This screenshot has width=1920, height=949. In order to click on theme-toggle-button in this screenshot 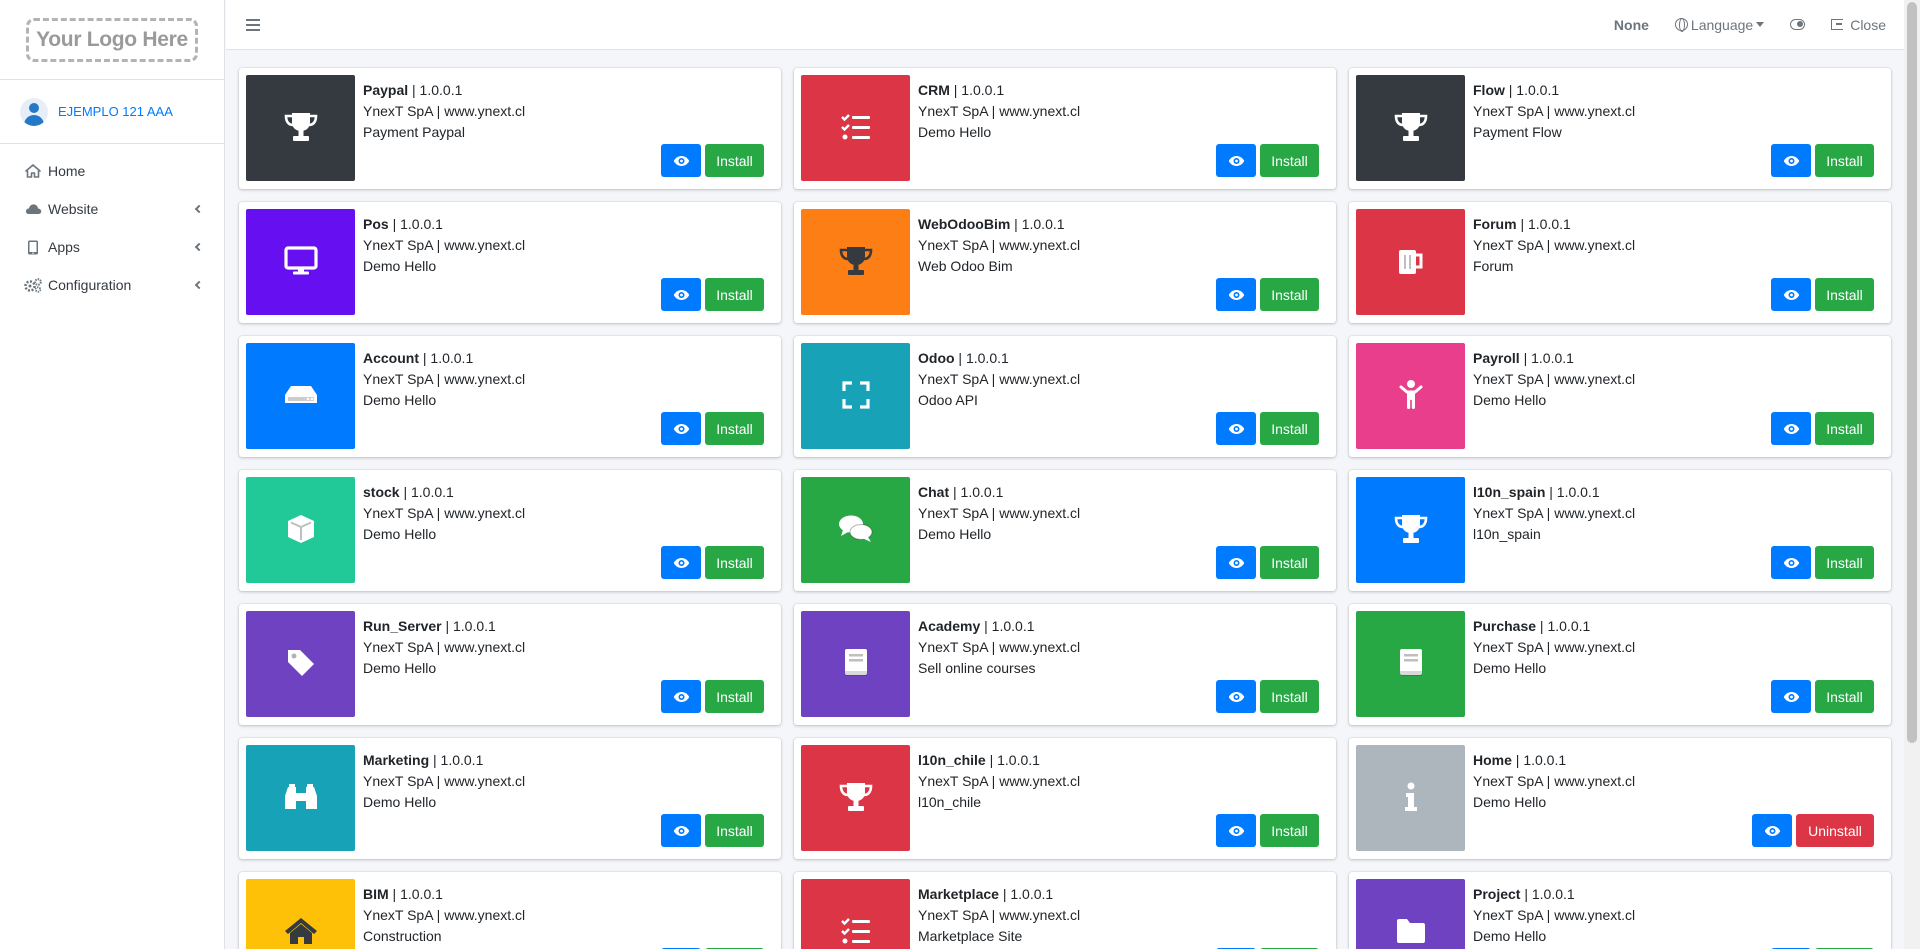, I will do `click(1798, 24)`.